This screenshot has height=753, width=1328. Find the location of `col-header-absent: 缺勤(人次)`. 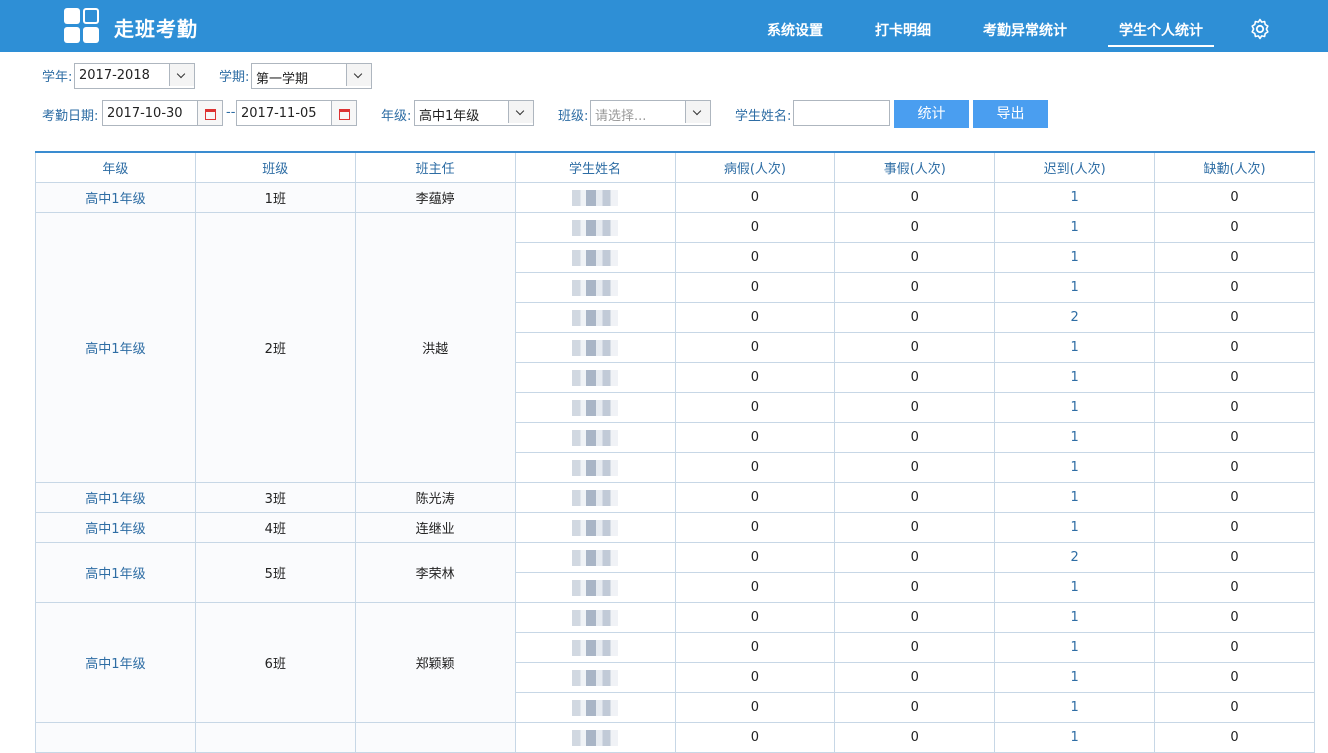

col-header-absent: 缺勤(人次) is located at coordinates (1234, 167).